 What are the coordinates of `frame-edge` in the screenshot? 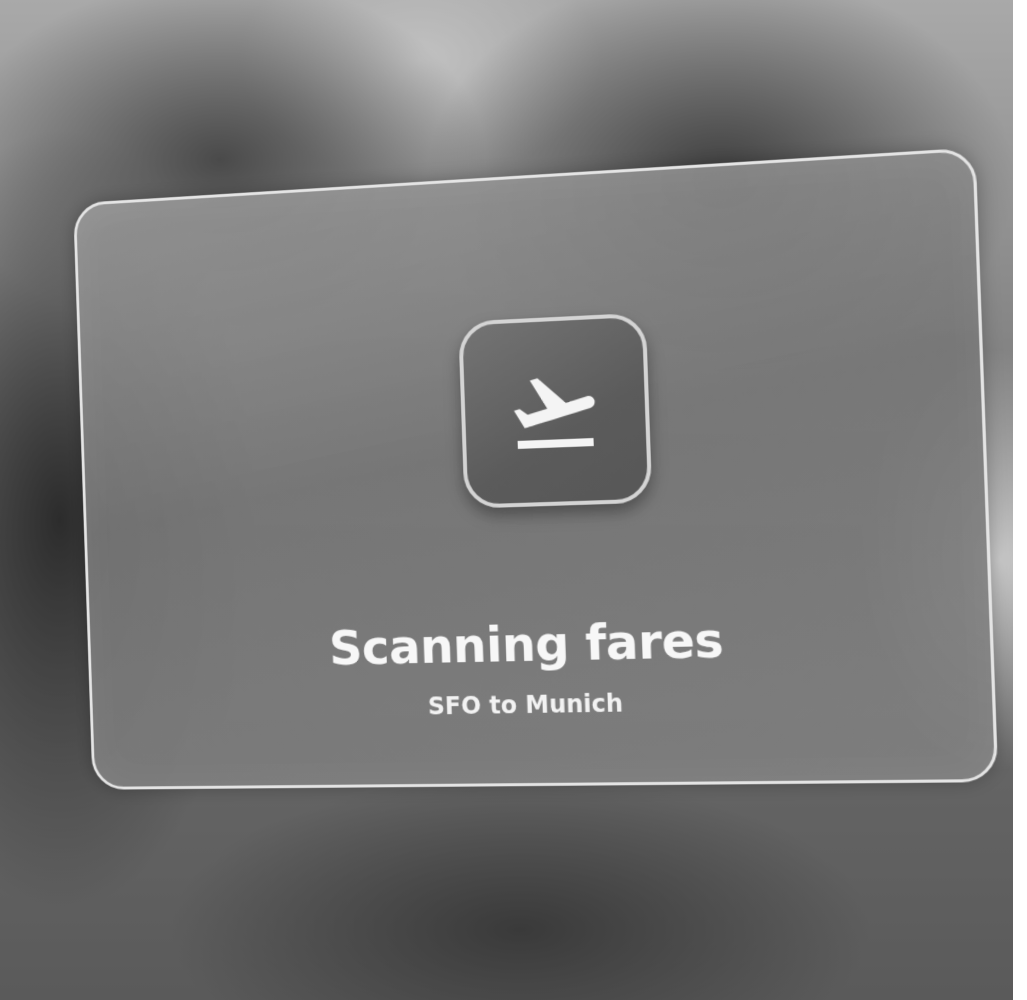 It's located at (1020, 500).